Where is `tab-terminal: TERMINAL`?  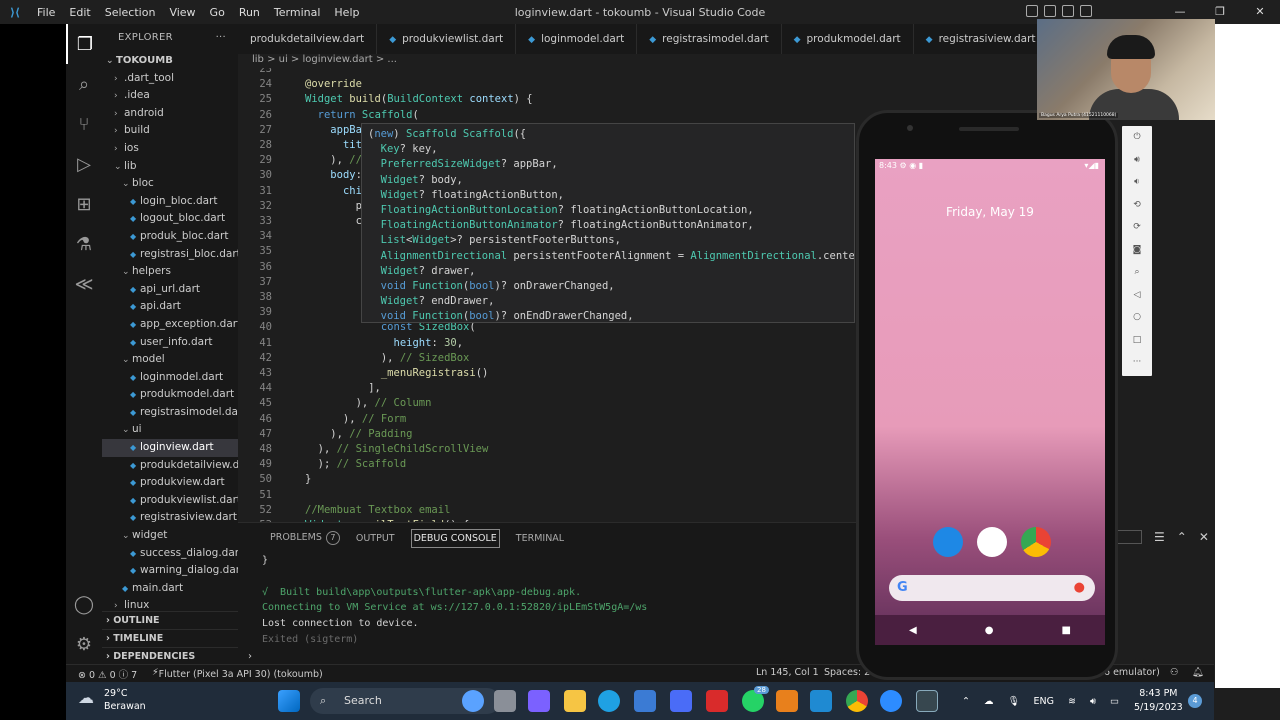 tab-terminal: TERMINAL is located at coordinates (540, 538).